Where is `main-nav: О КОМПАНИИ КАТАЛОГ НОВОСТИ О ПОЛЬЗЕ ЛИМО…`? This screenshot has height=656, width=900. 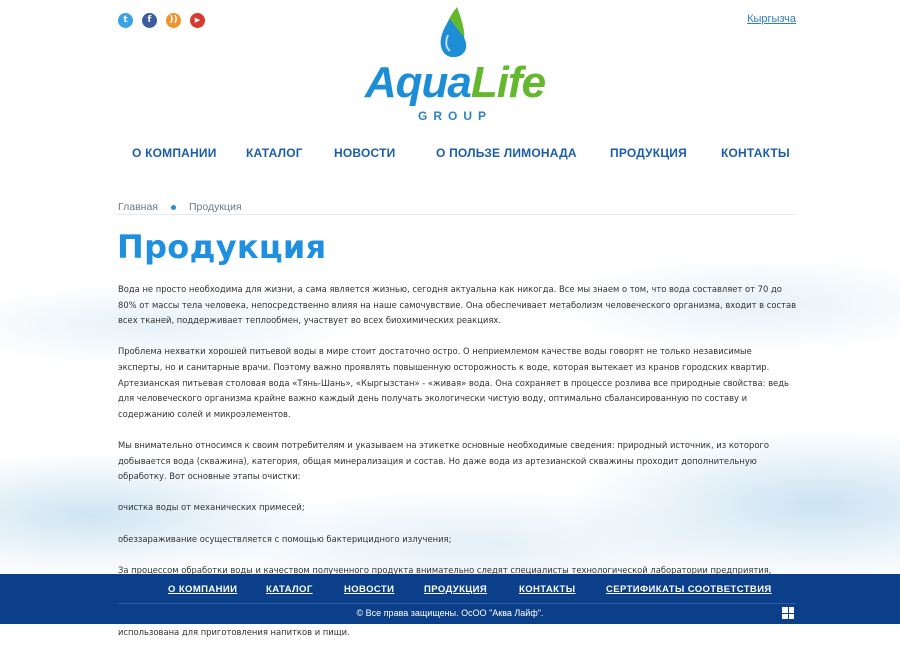 main-nav: О КОМПАНИИ КАТАЛОГ НОВОСТИ О ПОЛЬЗЕ ЛИМО… is located at coordinates (450, 154).